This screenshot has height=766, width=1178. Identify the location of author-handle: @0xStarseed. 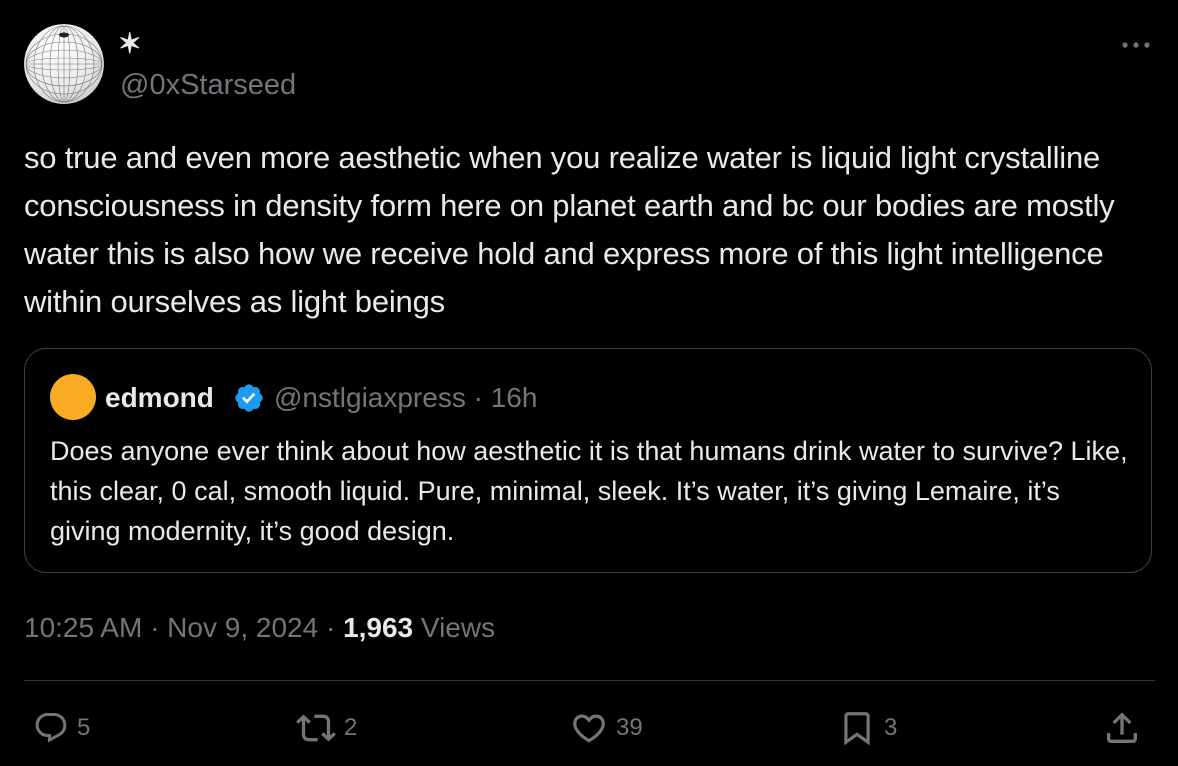
(208, 85).